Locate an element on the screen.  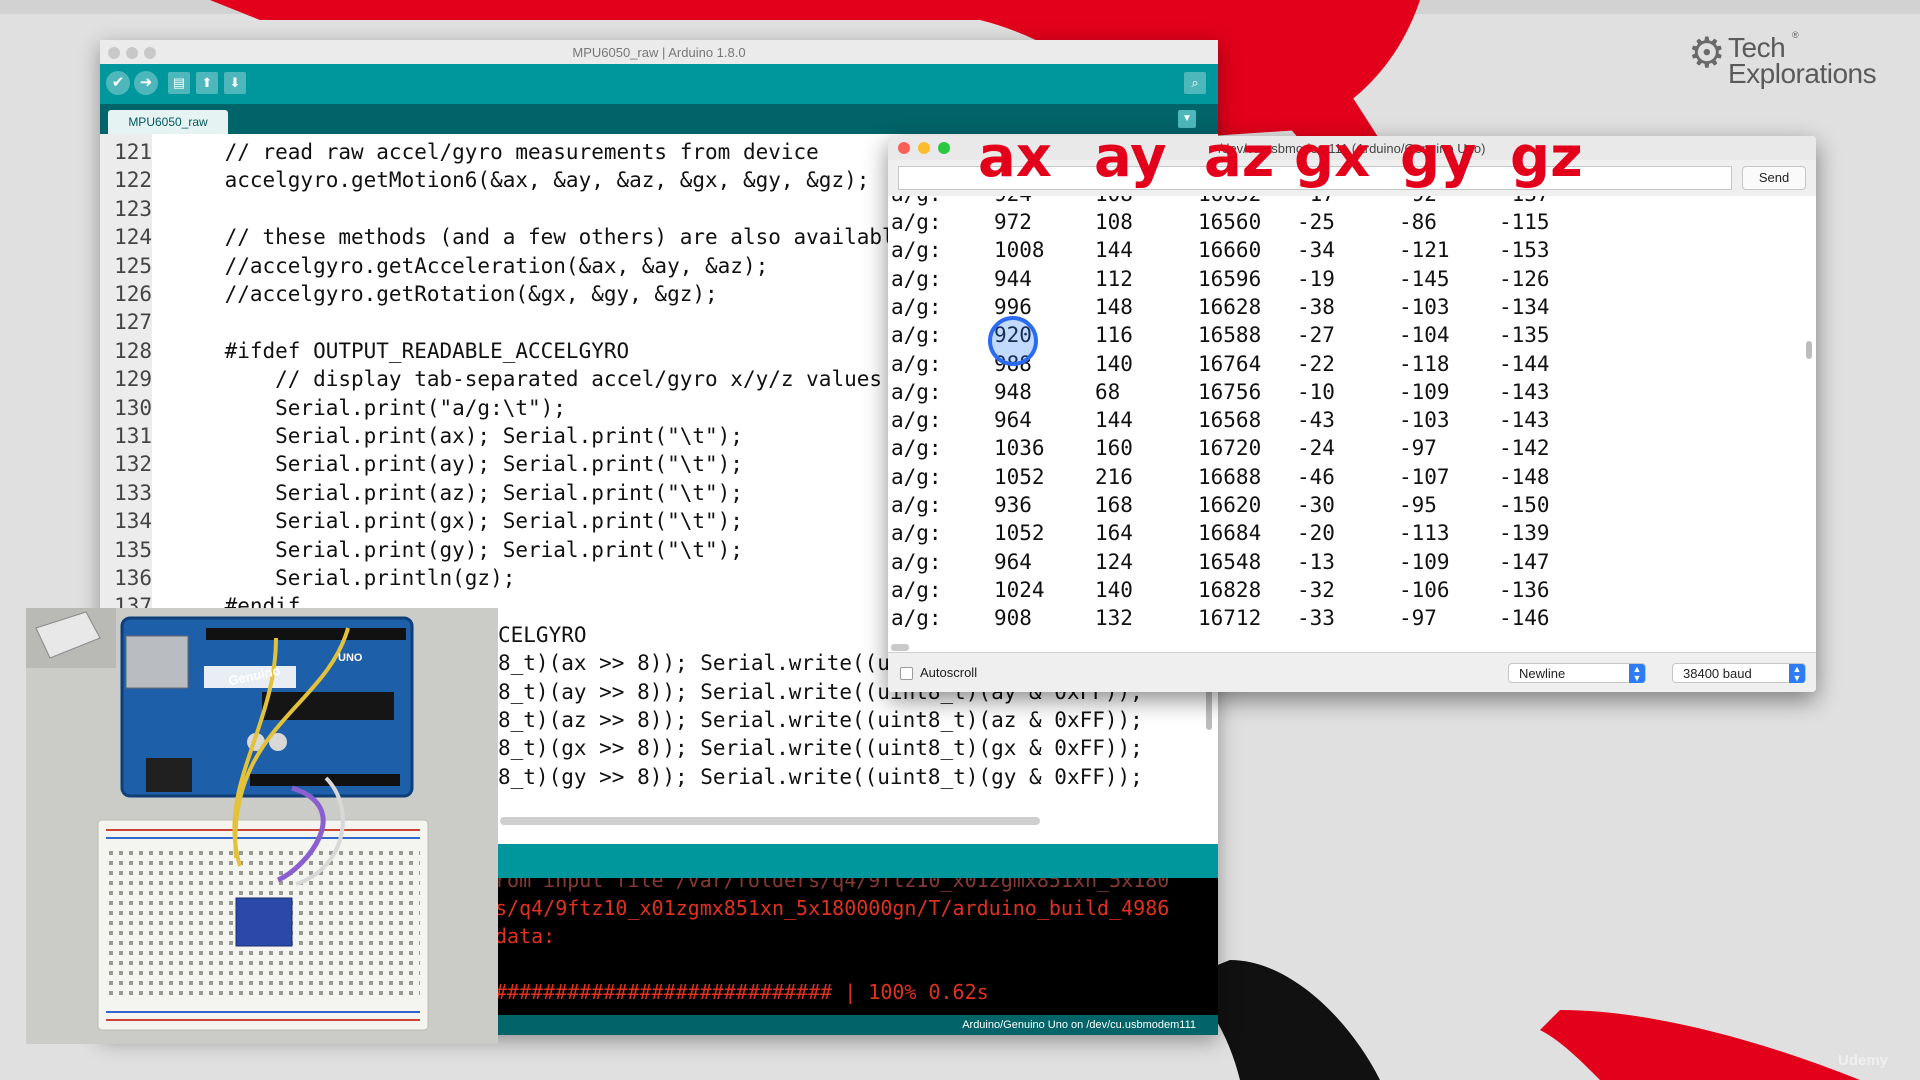
sensor-value: 16756 is located at coordinates (1230, 391).